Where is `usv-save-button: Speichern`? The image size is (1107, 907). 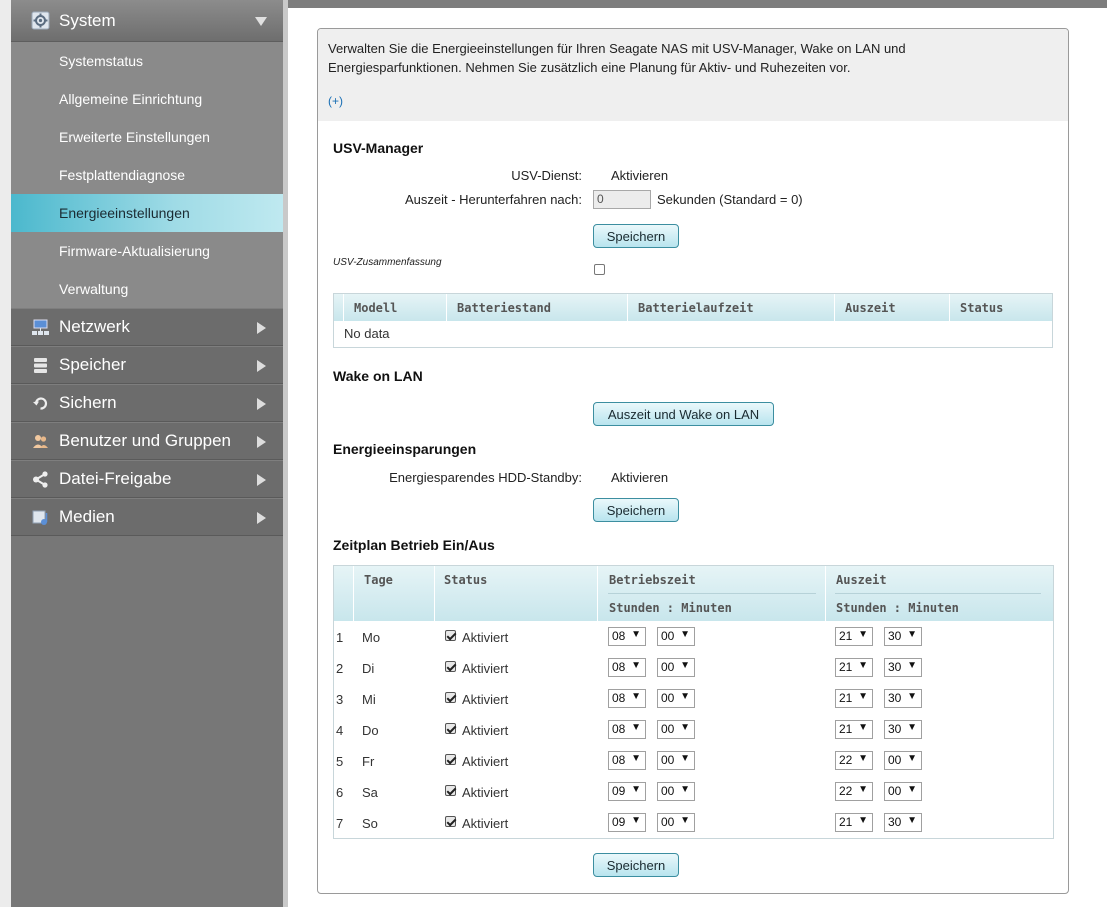
usv-save-button: Speichern is located at coordinates (636, 236).